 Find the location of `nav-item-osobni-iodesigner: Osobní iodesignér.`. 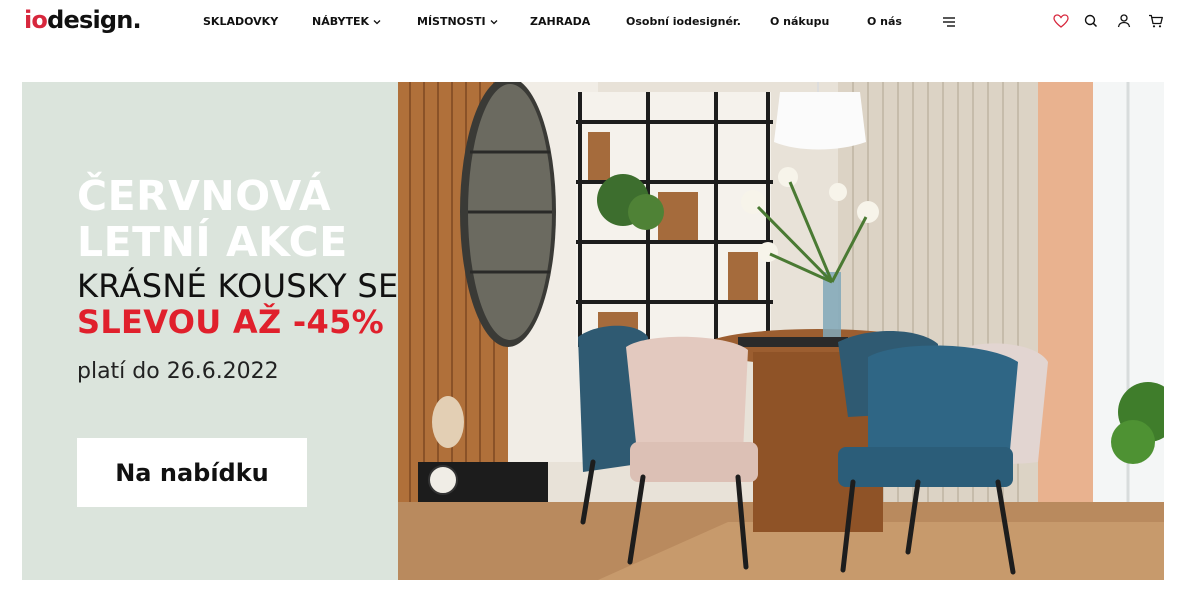

nav-item-osobni-iodesigner: Osobní iodesignér. is located at coordinates (683, 22).